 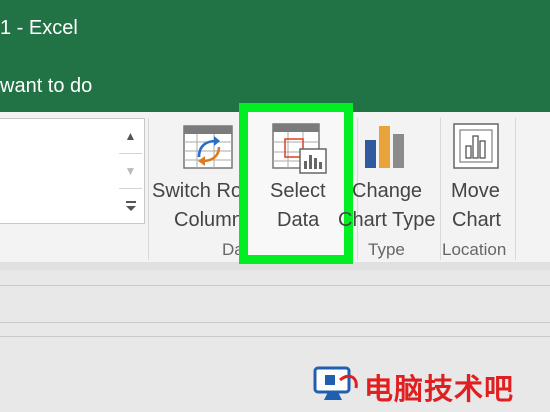 I want to click on move-chart-label-1: Move, so click(x=475, y=191).